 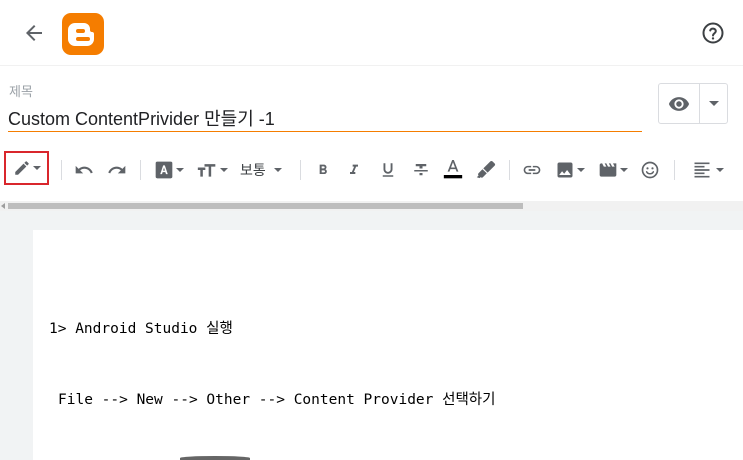 What do you see at coordinates (253, 170) in the screenshot?
I see `paragraph-style-label: 보통` at bounding box center [253, 170].